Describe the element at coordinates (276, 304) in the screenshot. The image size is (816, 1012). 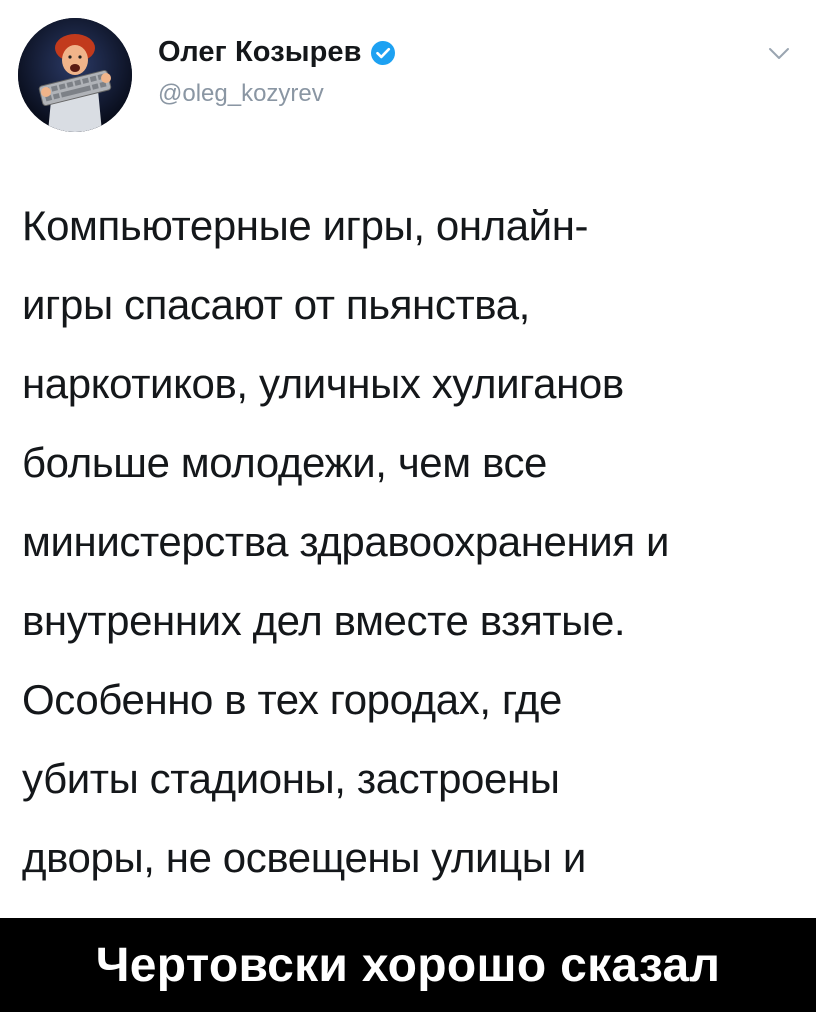
I see `tweet-text-line: игры спасают от пьянства,` at that location.